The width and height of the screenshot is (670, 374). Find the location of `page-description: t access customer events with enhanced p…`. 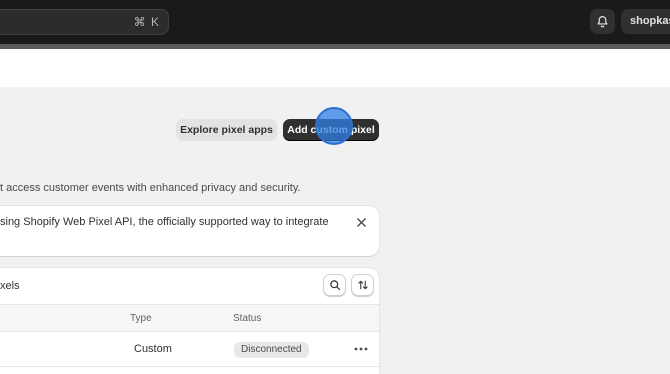

page-description: t access customer events with enhanced p… is located at coordinates (150, 188).